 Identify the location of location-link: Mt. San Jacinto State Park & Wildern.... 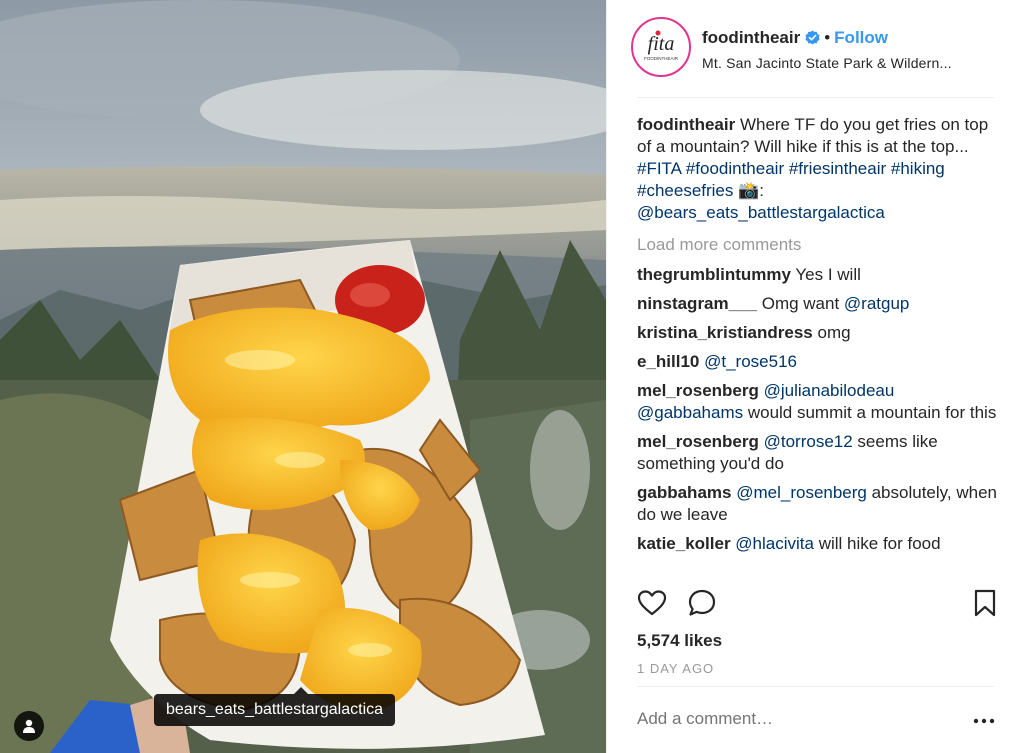
(827, 63).